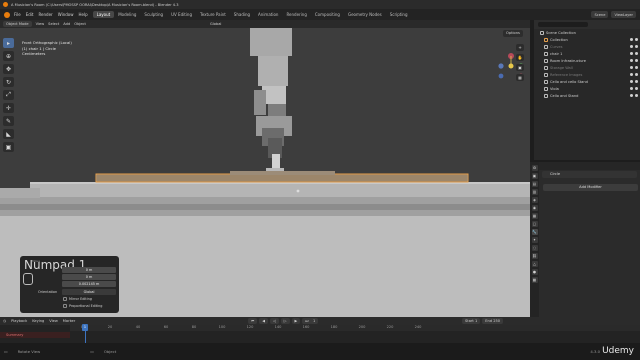 The width and height of the screenshot is (640, 360). I want to click on object-name-field: Circle, so click(589, 174).